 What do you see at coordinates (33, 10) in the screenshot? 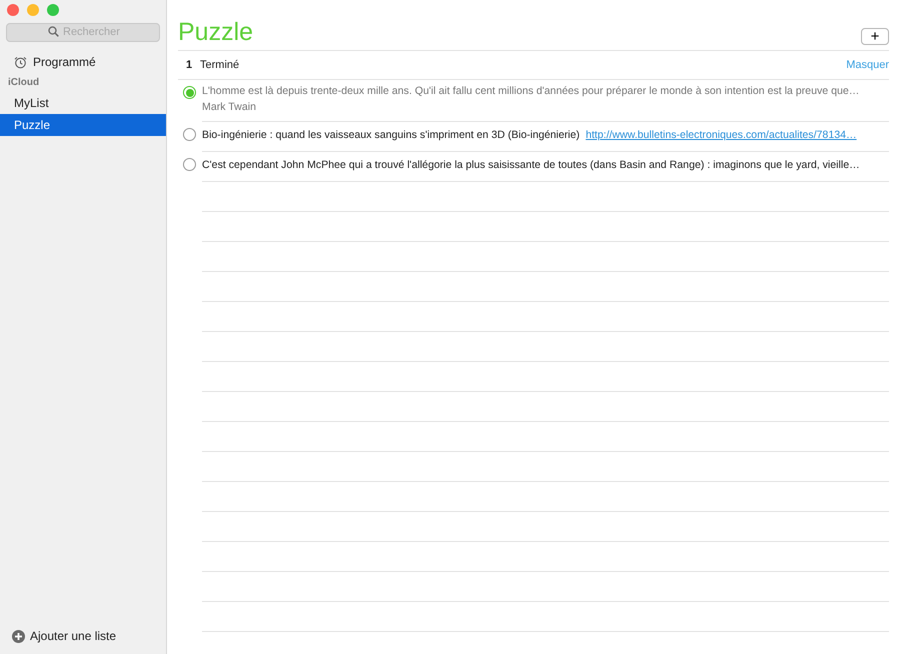
I see `minimize-button` at bounding box center [33, 10].